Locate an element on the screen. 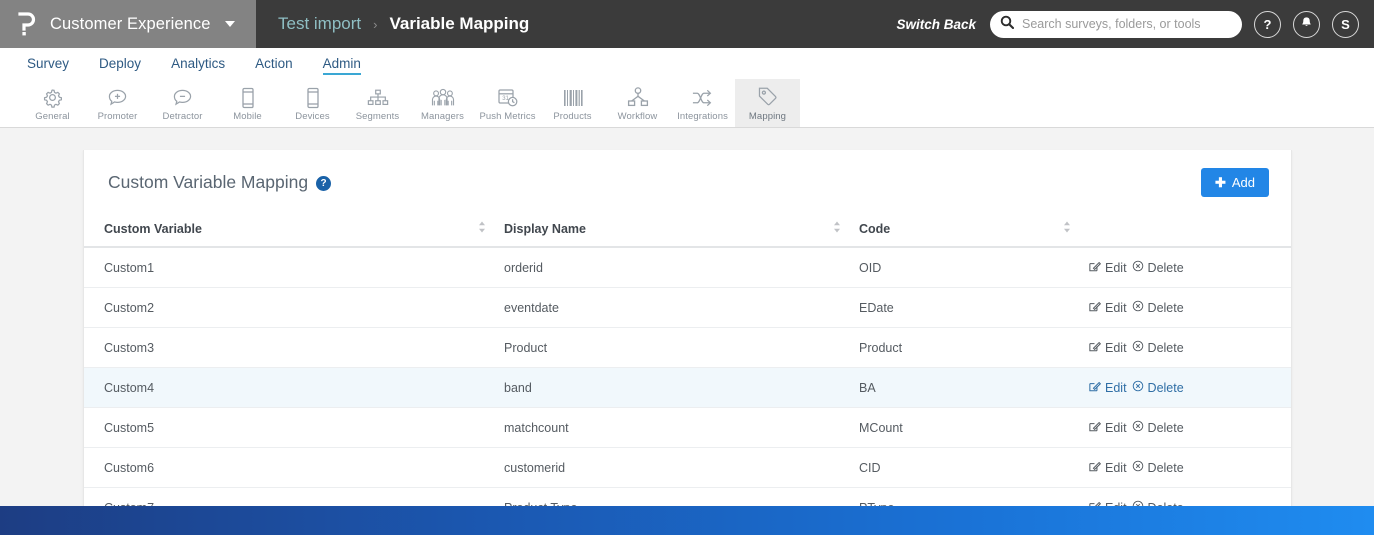  cell-custom-variable: Custom2 is located at coordinates (294, 307).